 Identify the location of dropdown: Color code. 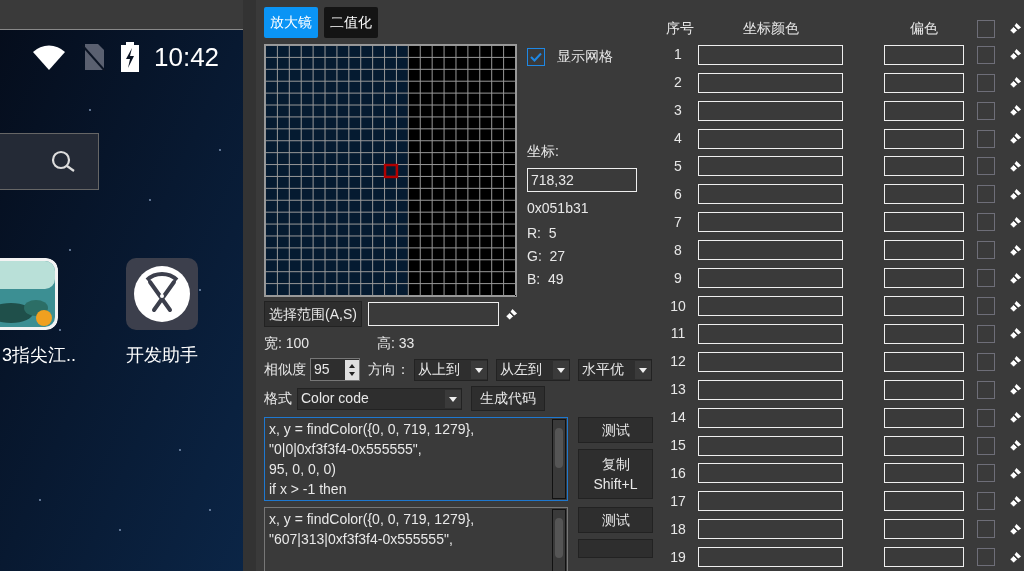
(379, 398).